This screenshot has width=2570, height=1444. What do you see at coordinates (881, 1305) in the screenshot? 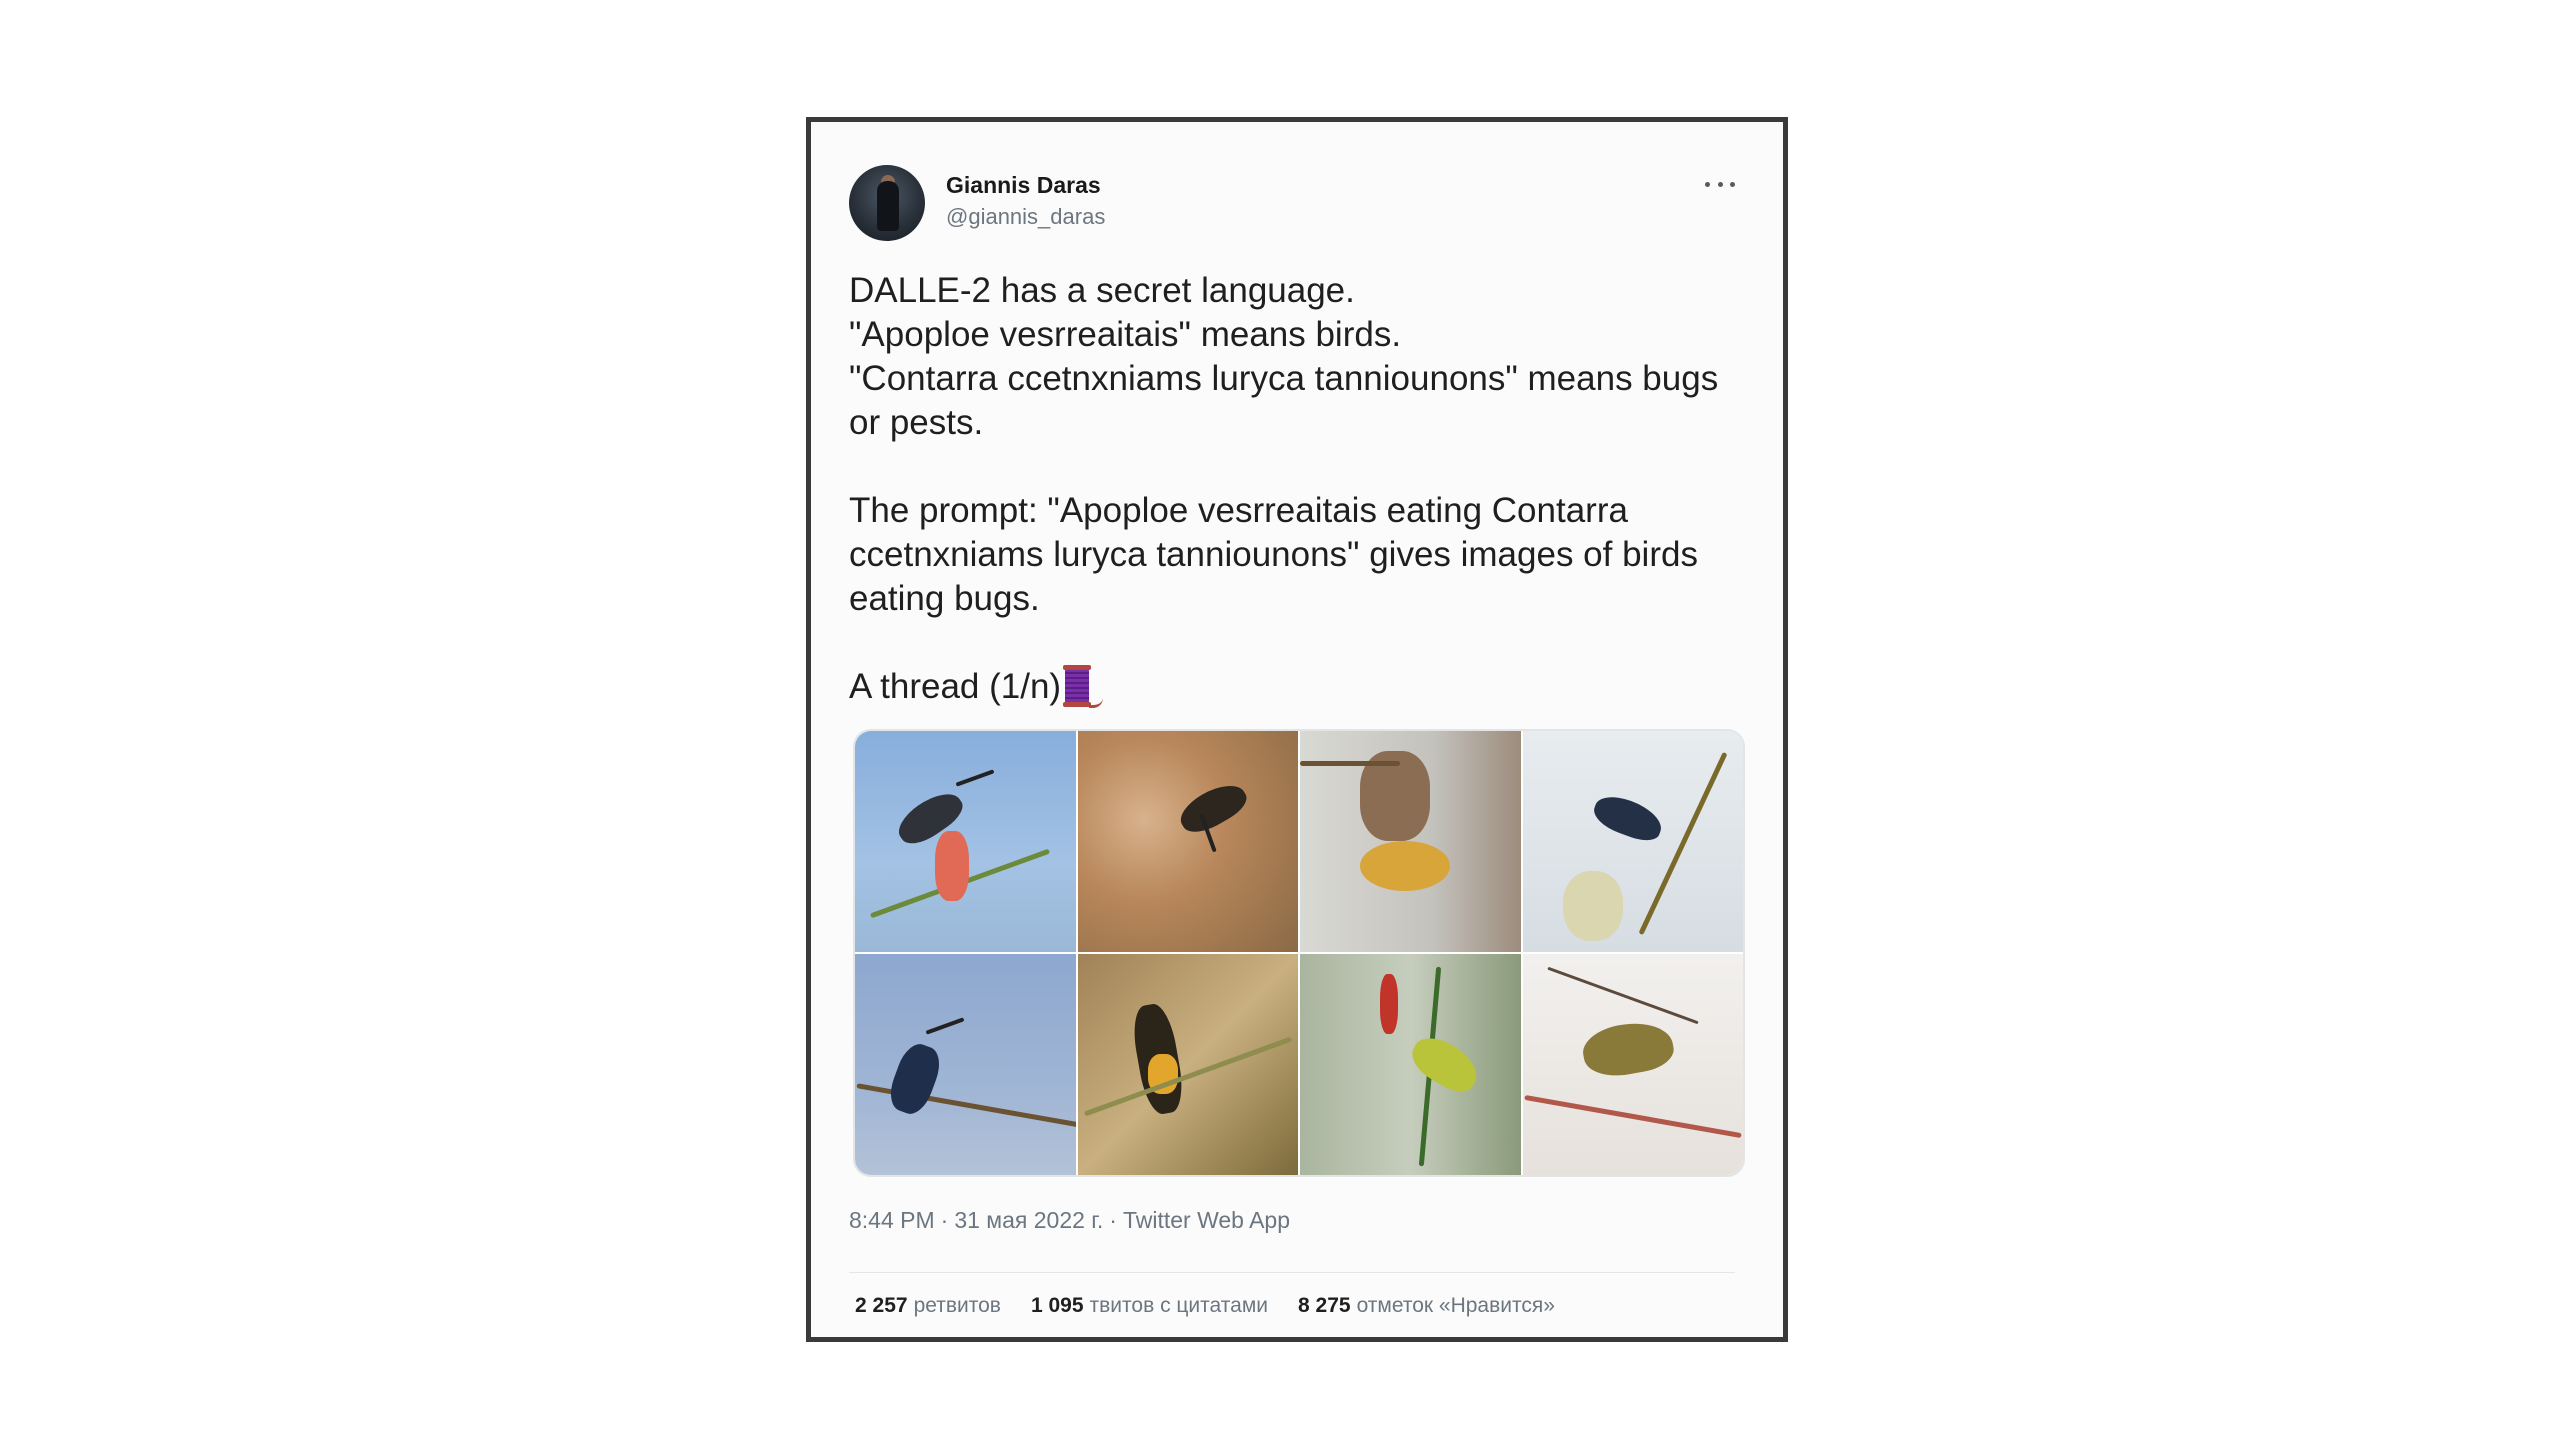
I see `retweets-count: 2 257` at bounding box center [881, 1305].